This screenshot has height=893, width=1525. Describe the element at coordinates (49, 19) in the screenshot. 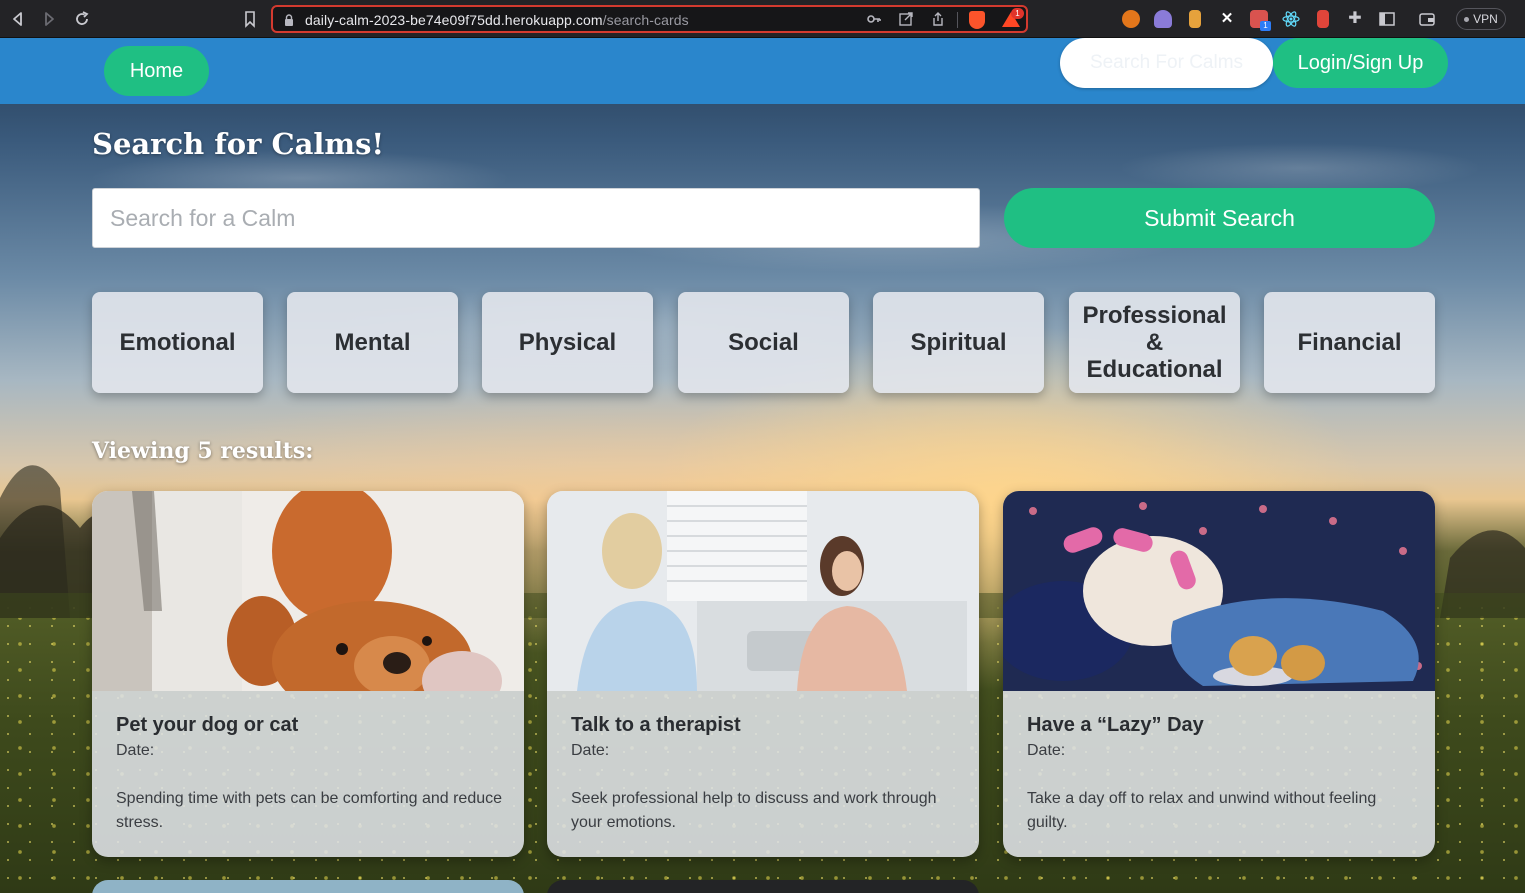

I see `forward-icon` at that location.